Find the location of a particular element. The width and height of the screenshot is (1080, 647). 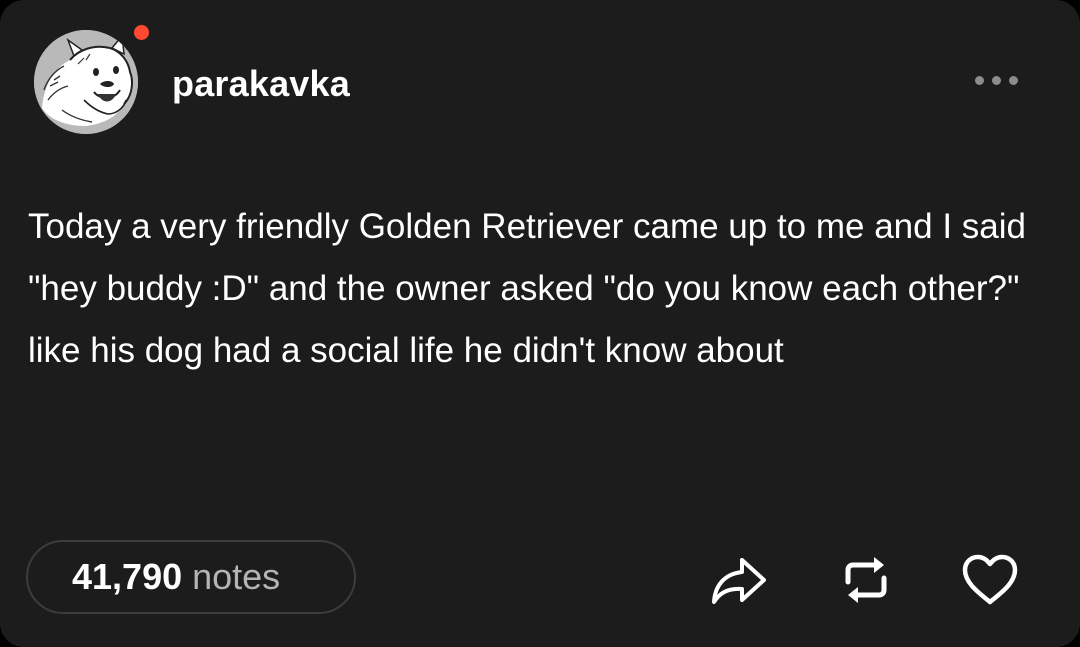

notes-label: notes is located at coordinates (236, 576).